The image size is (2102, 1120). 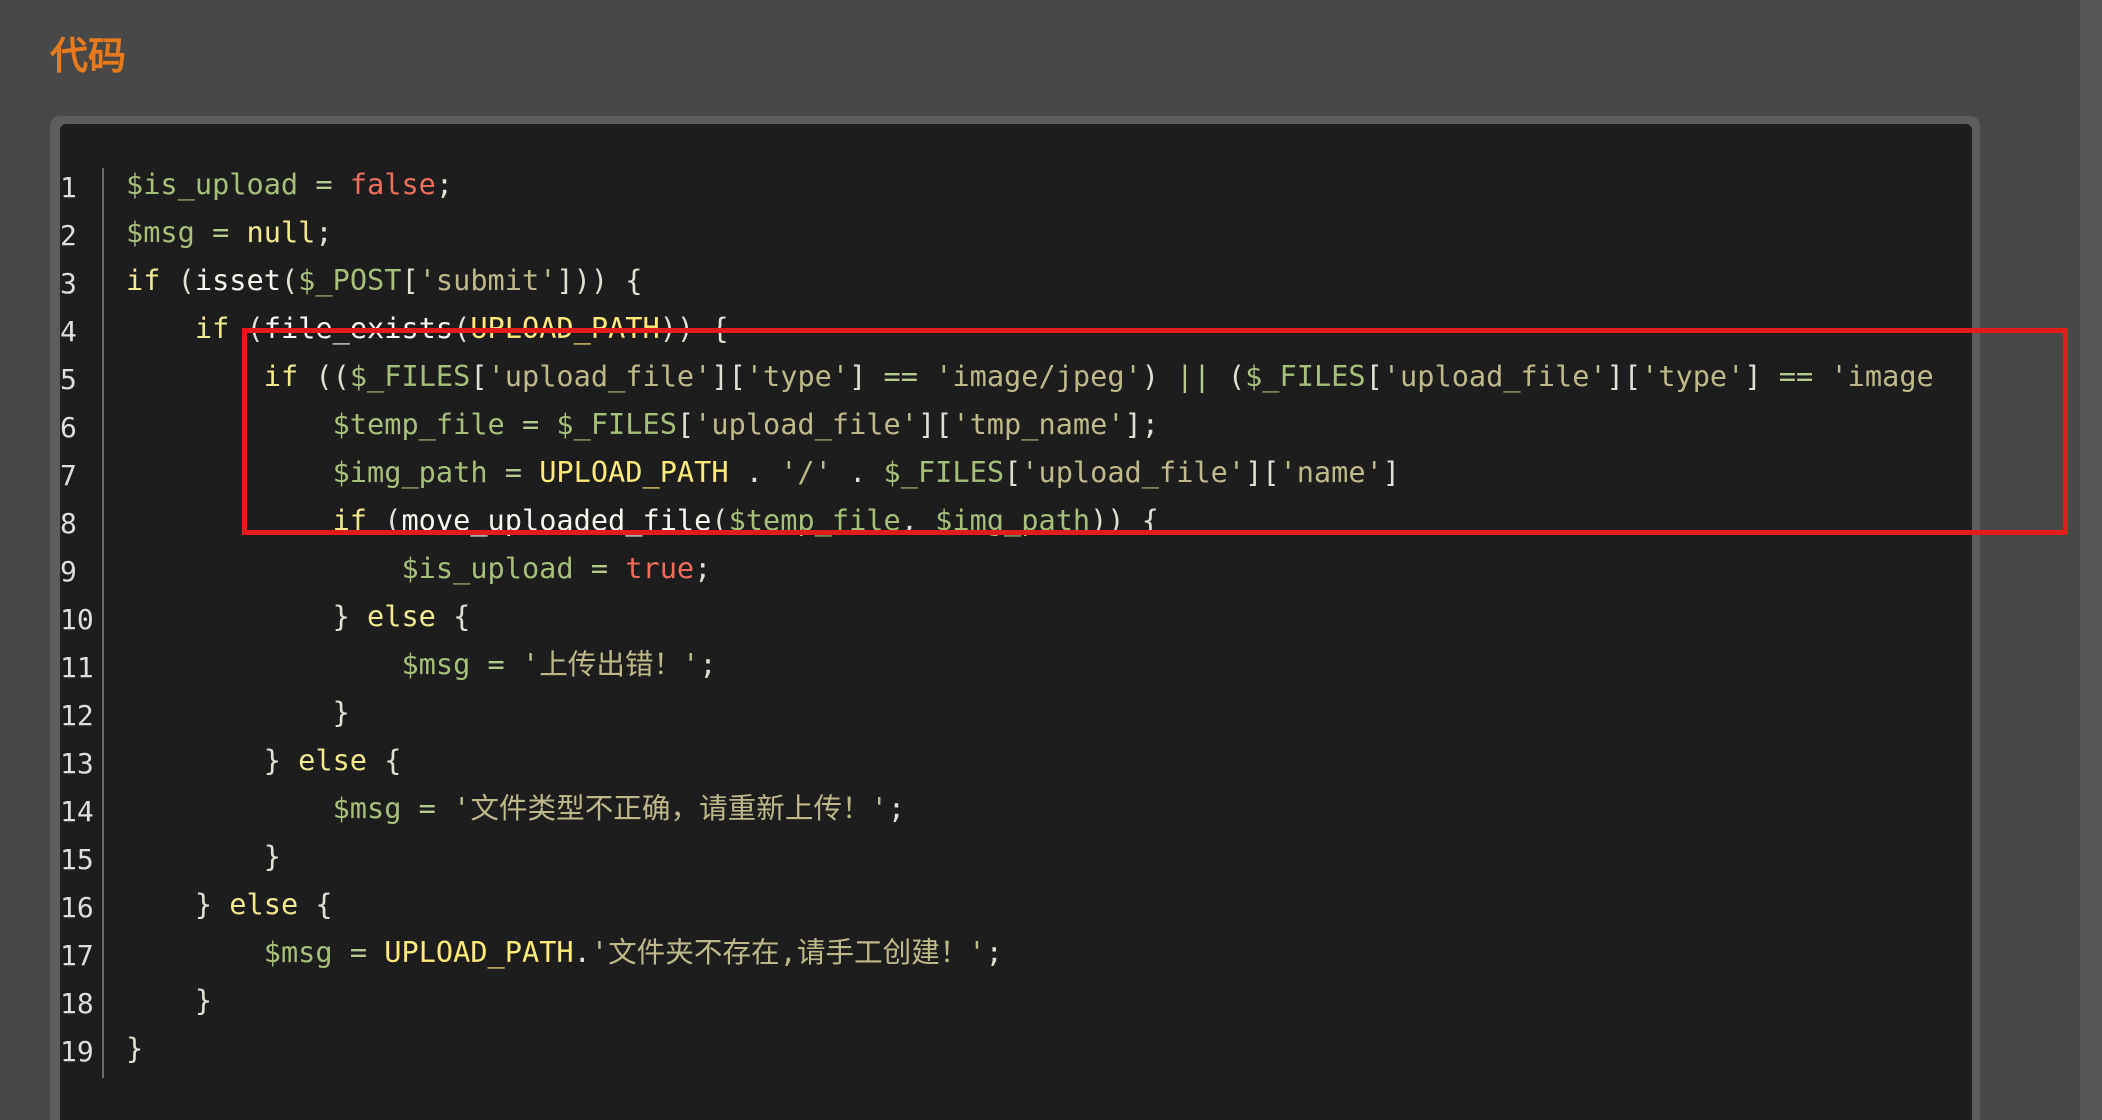 I want to click on line-number: 9, so click(x=68, y=571).